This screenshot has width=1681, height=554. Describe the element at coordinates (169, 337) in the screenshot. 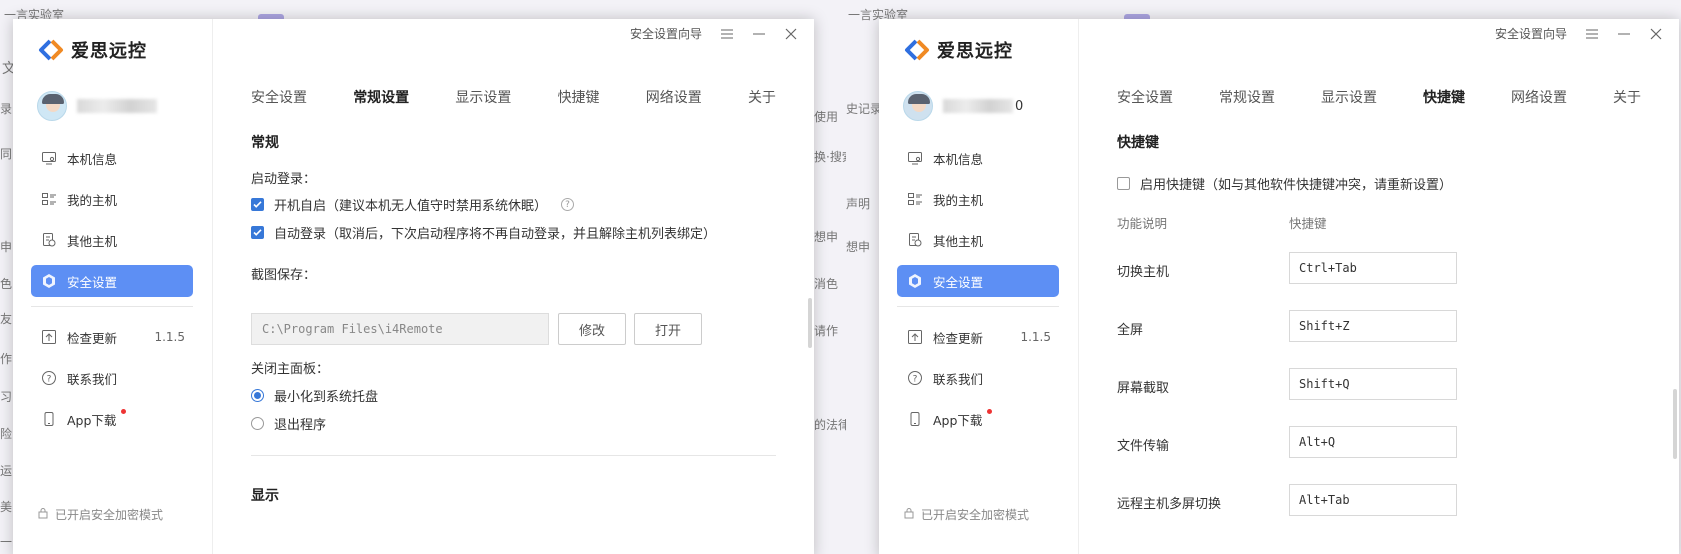

I see `version-label: 1.1.5` at that location.